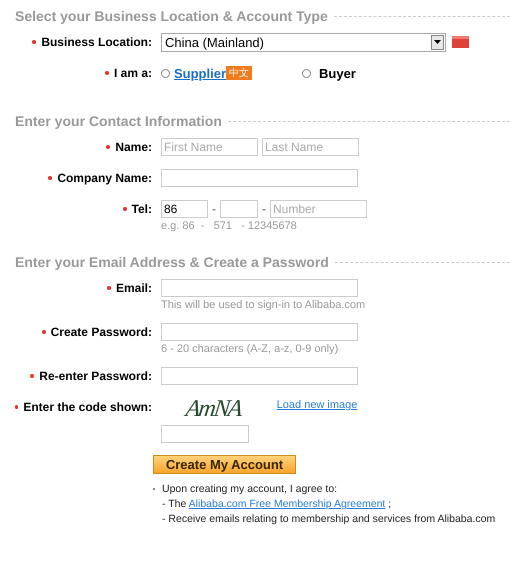 The image size is (510, 572). I want to click on supplier-link: Supplier, so click(200, 73).